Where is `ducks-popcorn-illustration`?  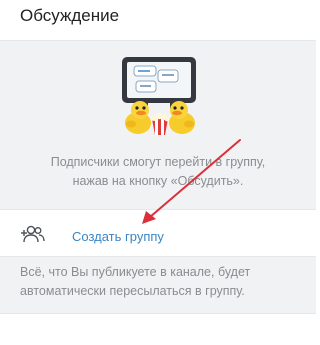
ducks-popcorn-illustration is located at coordinates (159, 96).